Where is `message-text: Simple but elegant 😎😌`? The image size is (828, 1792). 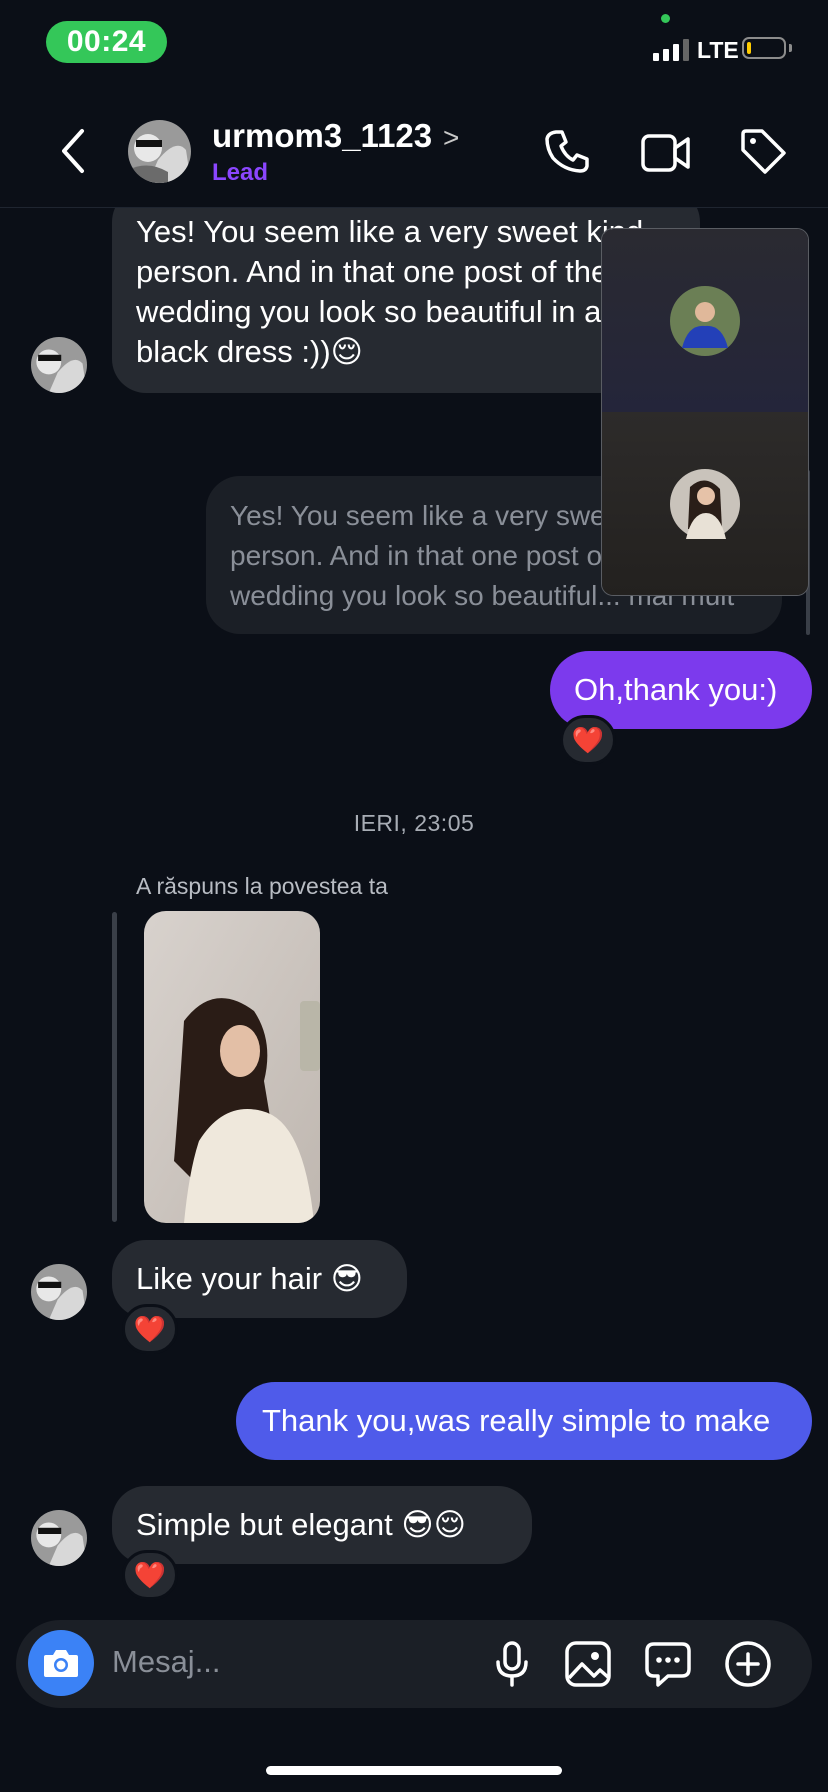 message-text: Simple but elegant 😎😌 is located at coordinates (301, 1524).